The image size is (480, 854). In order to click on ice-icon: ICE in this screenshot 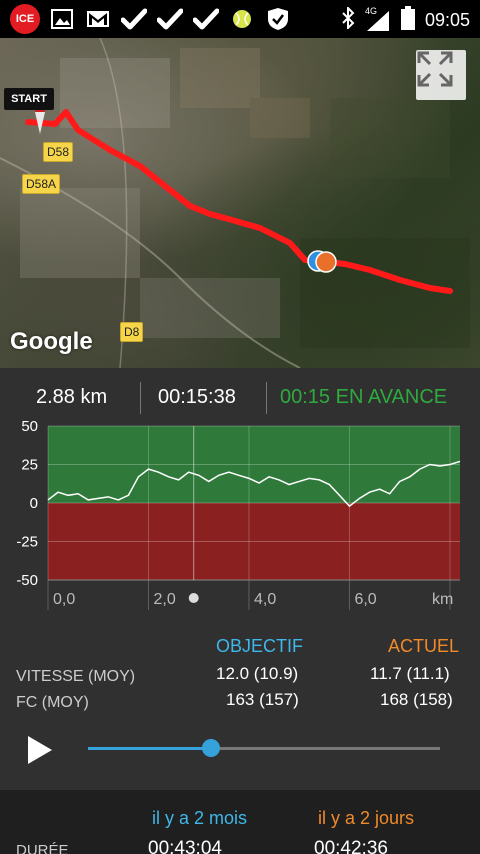, I will do `click(25, 19)`.